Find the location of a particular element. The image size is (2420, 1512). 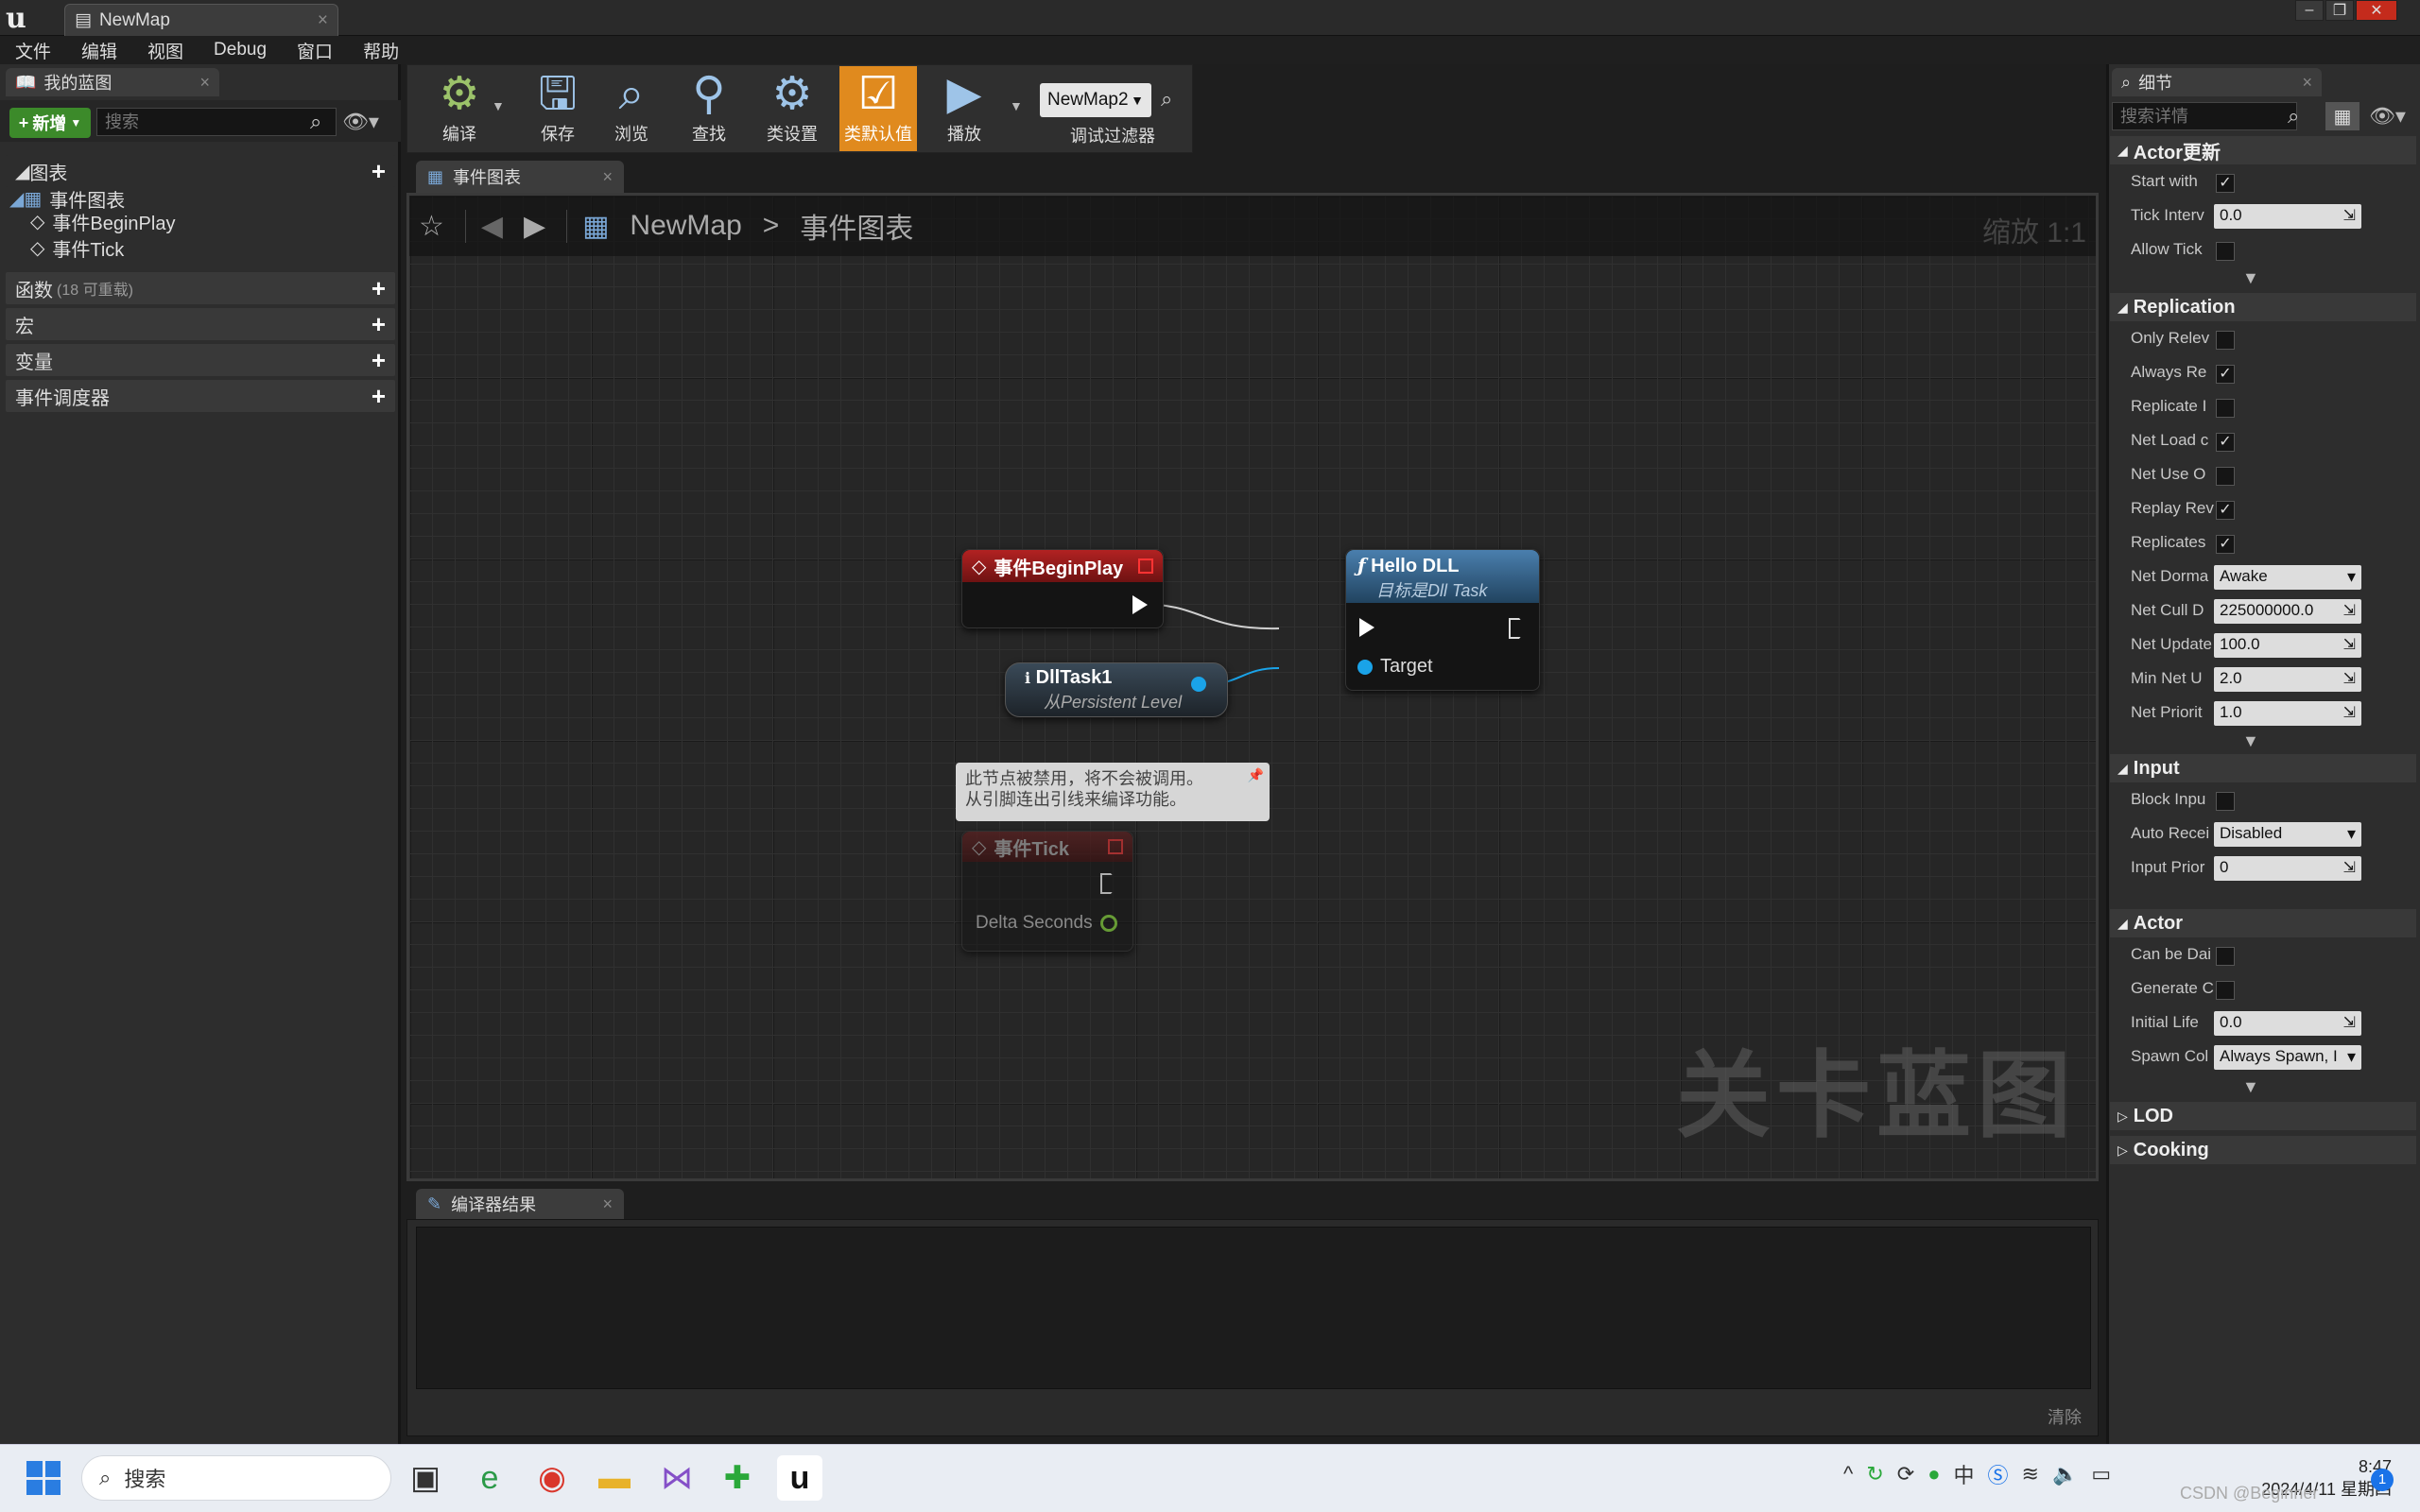

section-input: ◢ Input is located at coordinates (2263, 768).